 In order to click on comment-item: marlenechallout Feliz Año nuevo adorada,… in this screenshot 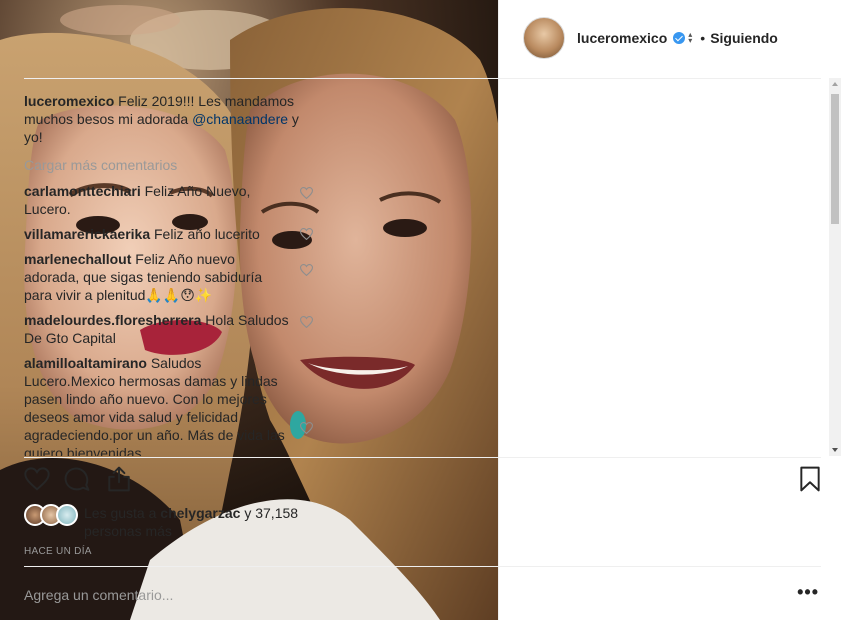, I will do `click(176, 277)`.